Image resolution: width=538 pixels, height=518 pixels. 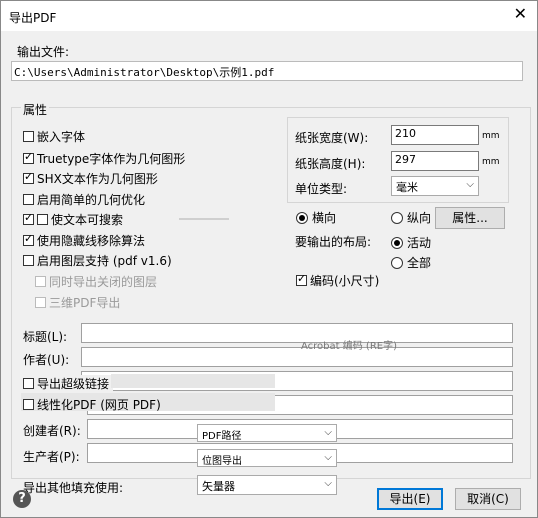 I want to click on layout-label: 要输出的布局:, so click(x=333, y=242).